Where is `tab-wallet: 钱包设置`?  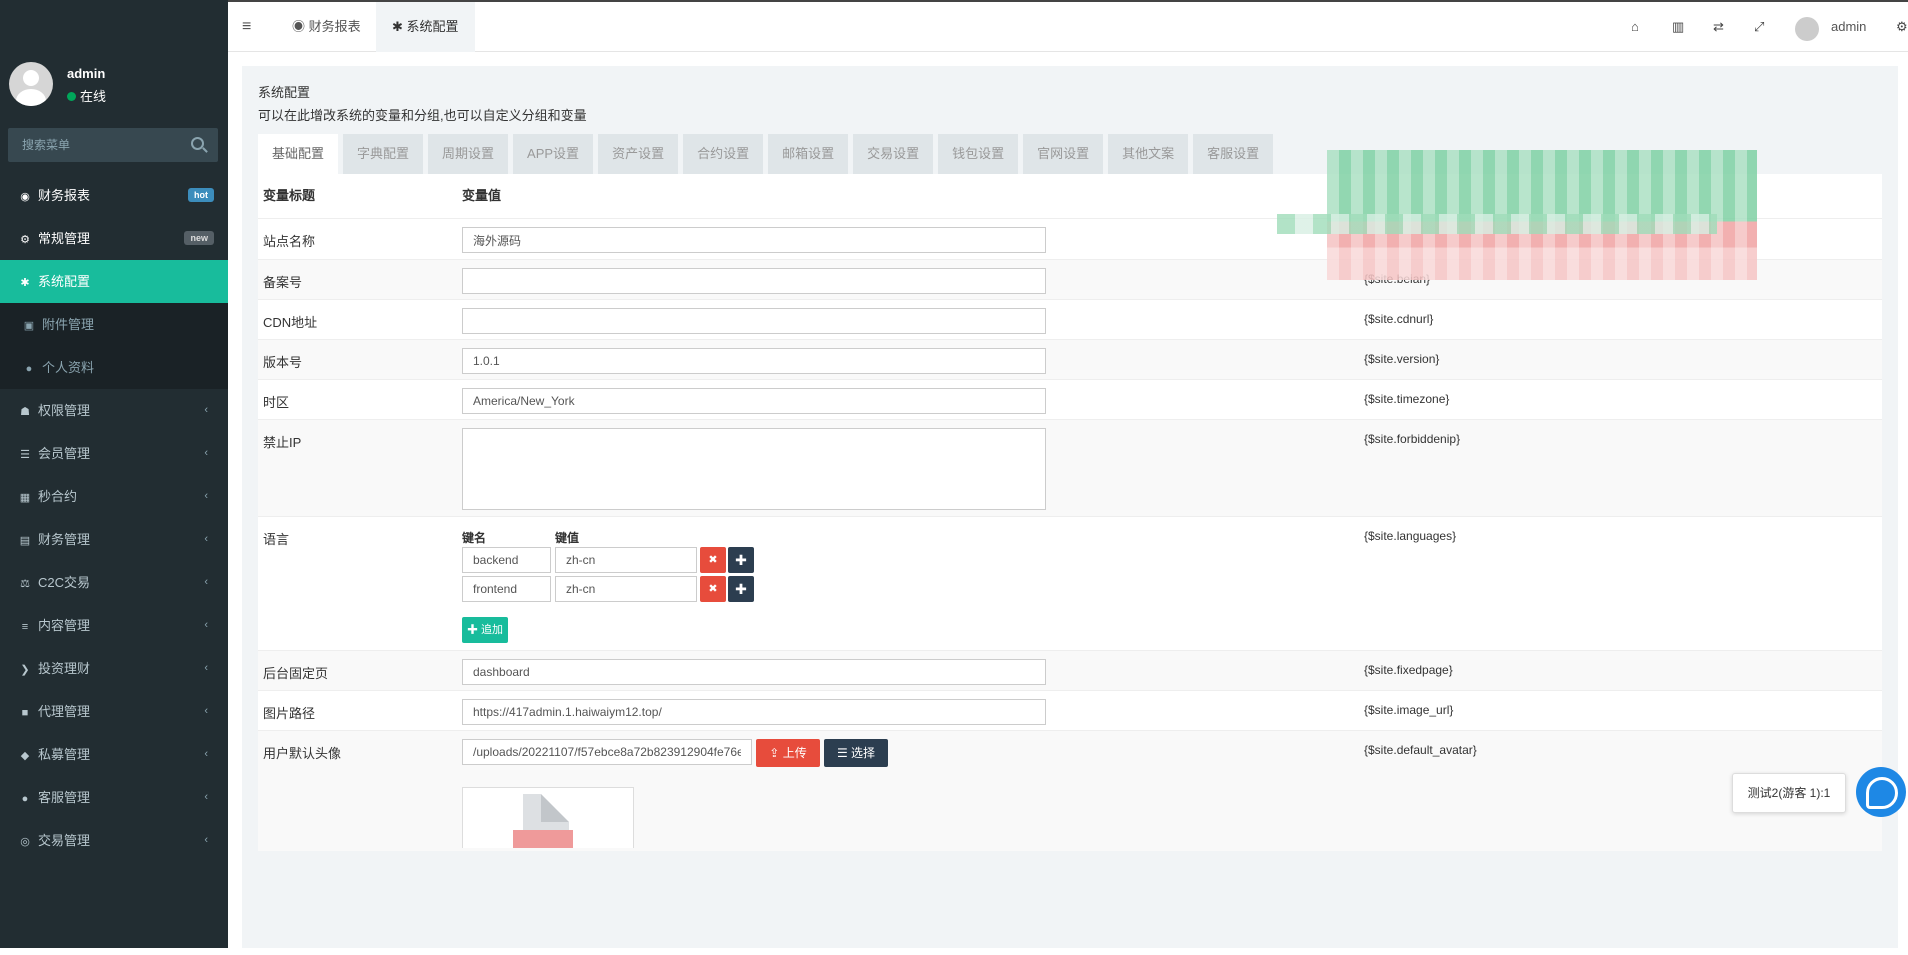
tab-wallet: 钱包设置 is located at coordinates (978, 154).